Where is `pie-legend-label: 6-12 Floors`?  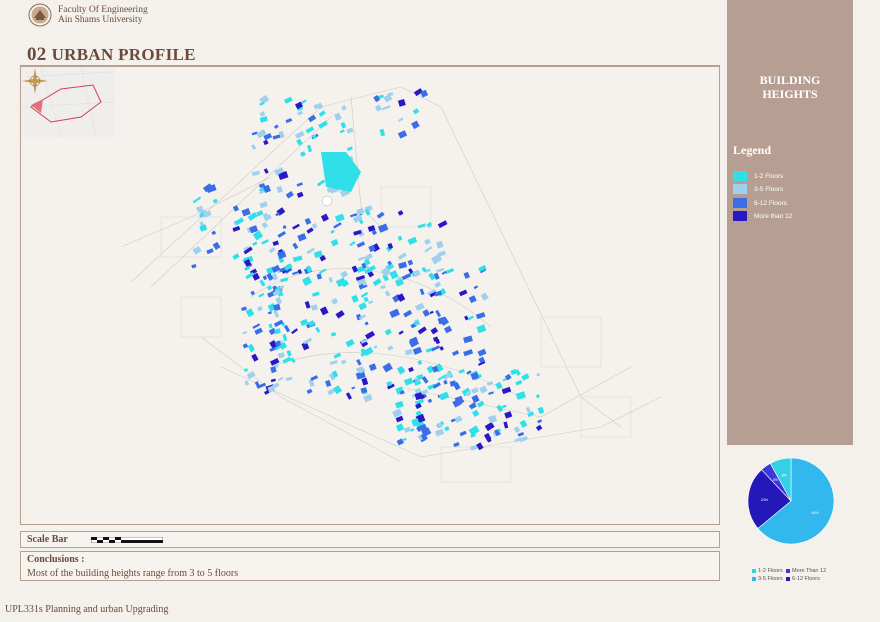
pie-legend-label: 6-12 Floors is located at coordinates (806, 579).